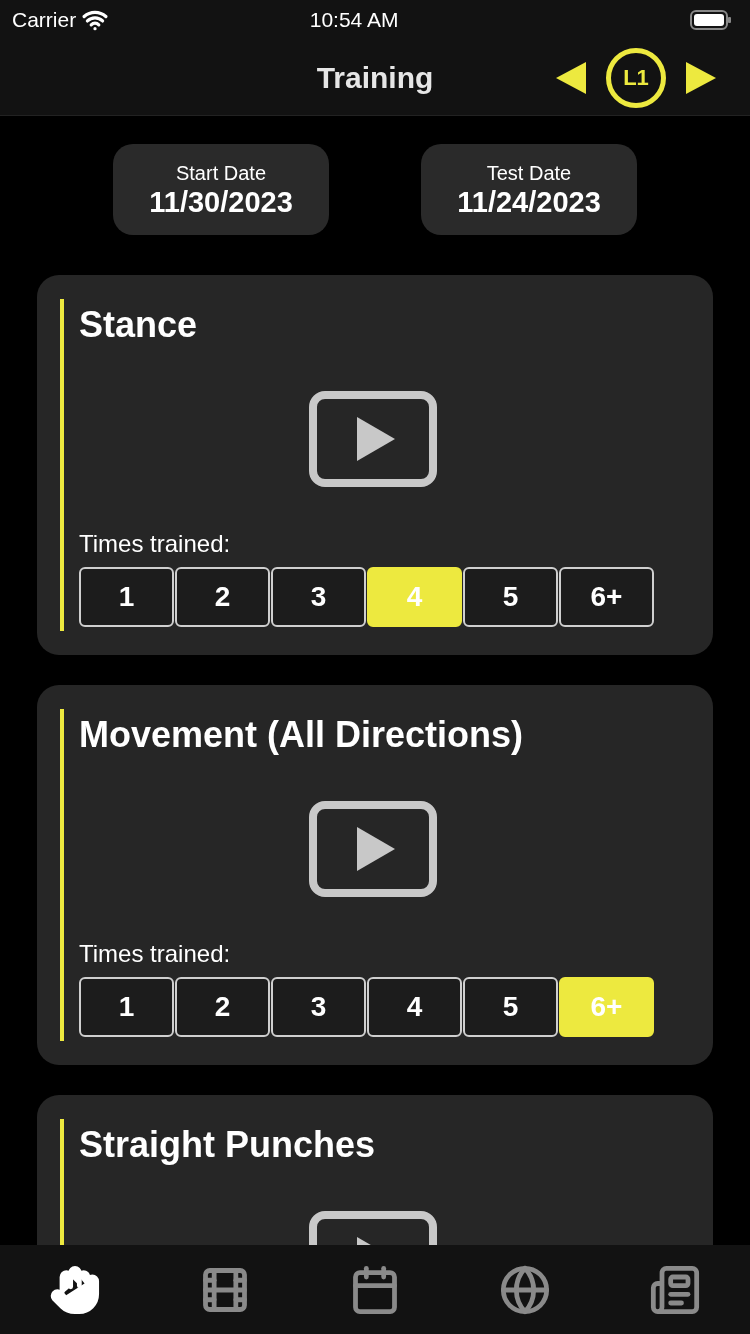  I want to click on level-badge: L1, so click(636, 77).